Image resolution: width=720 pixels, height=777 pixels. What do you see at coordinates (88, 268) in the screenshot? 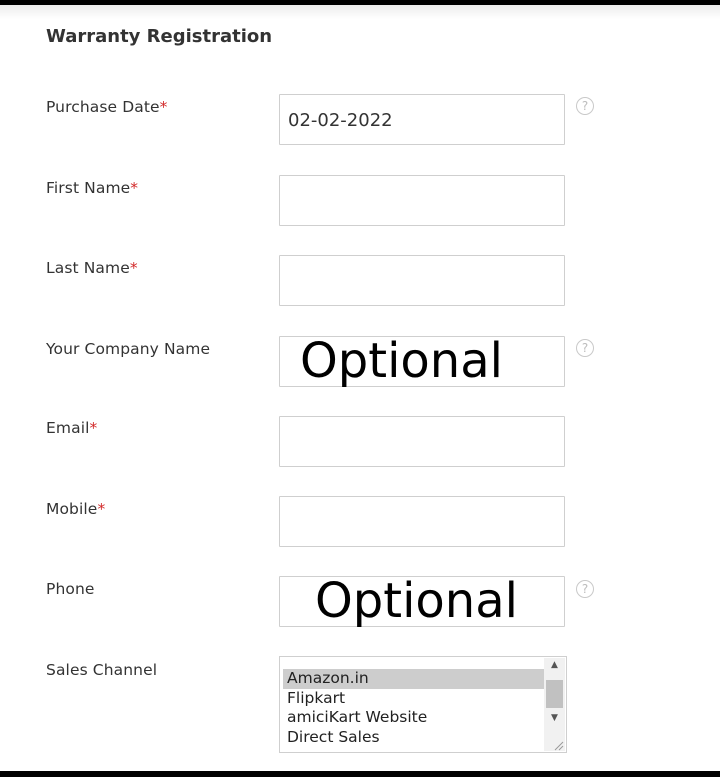
I see `last-name-label-text: Last Name` at bounding box center [88, 268].